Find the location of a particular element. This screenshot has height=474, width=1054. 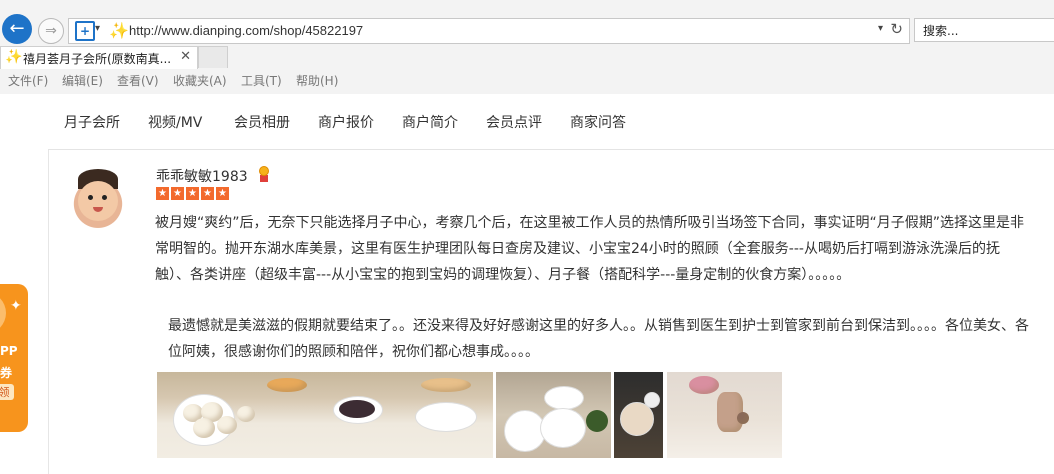

nav-reviews: 会员点评 is located at coordinates (514, 122).